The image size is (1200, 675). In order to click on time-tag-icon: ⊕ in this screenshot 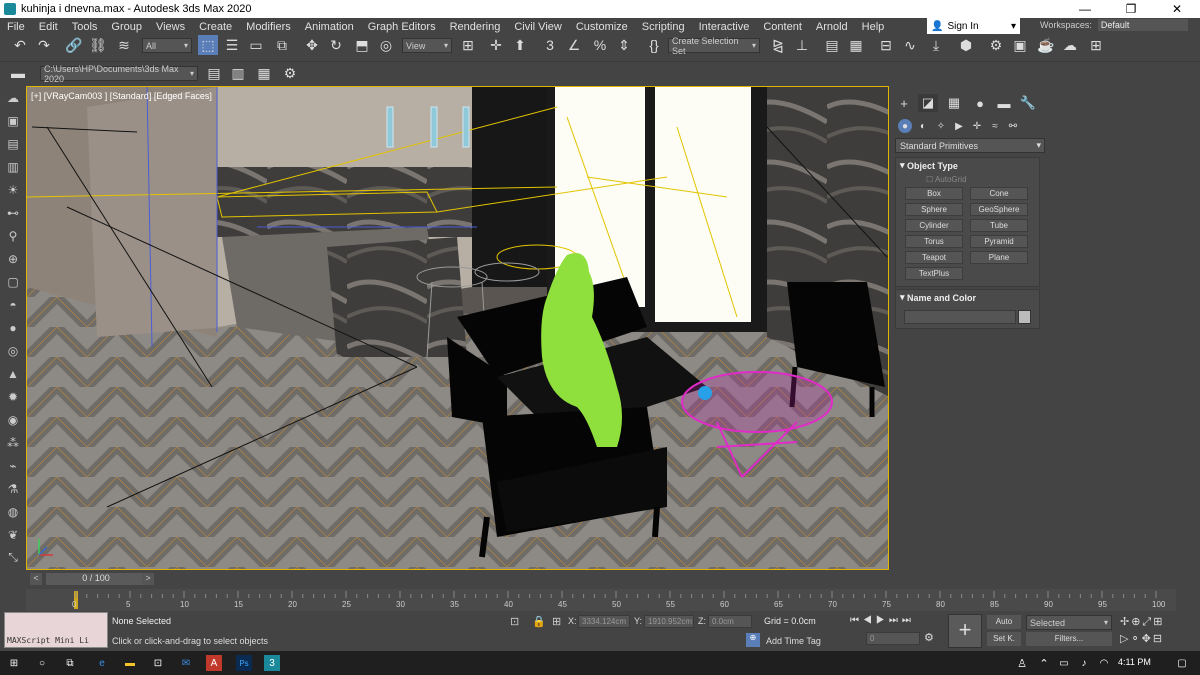, I will do `click(753, 640)`.